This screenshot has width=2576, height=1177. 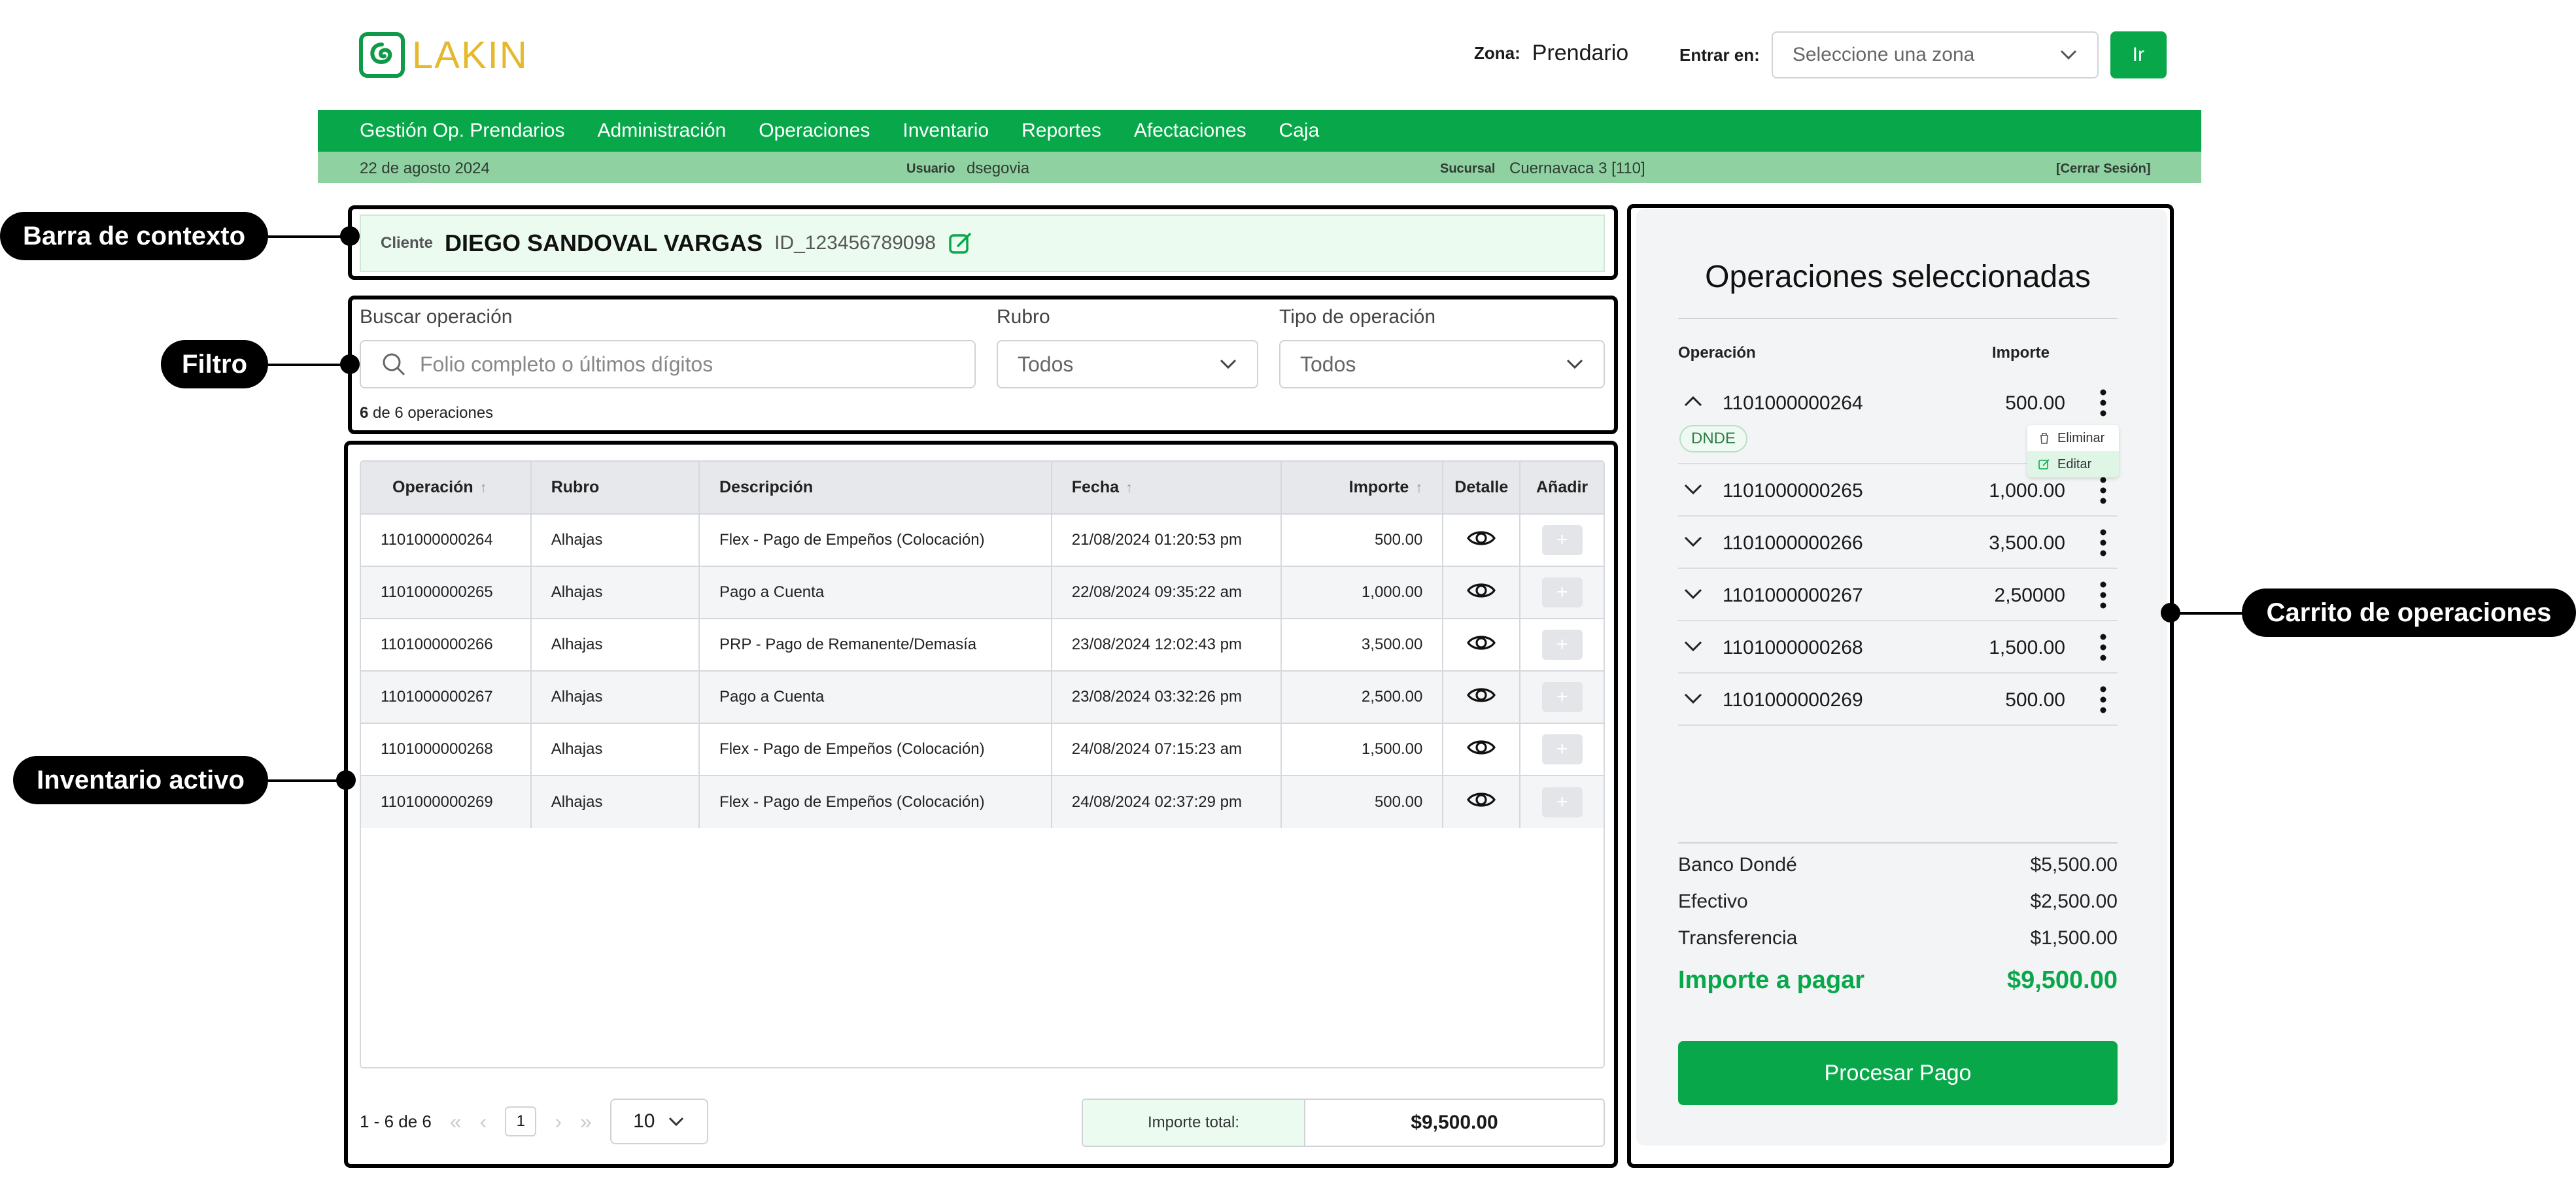 What do you see at coordinates (521, 1121) in the screenshot?
I see `page-number: 1` at bounding box center [521, 1121].